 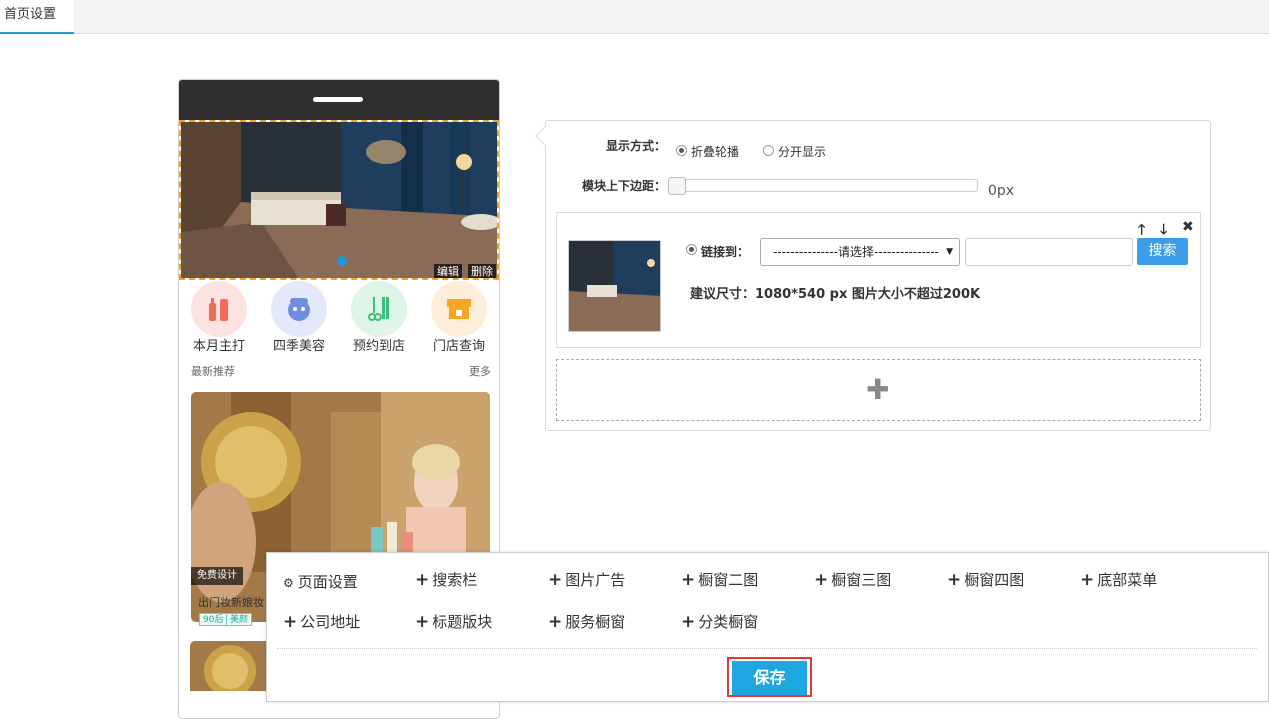 What do you see at coordinates (636, 146) in the screenshot?
I see `display-mode-label: 显示方式：` at bounding box center [636, 146].